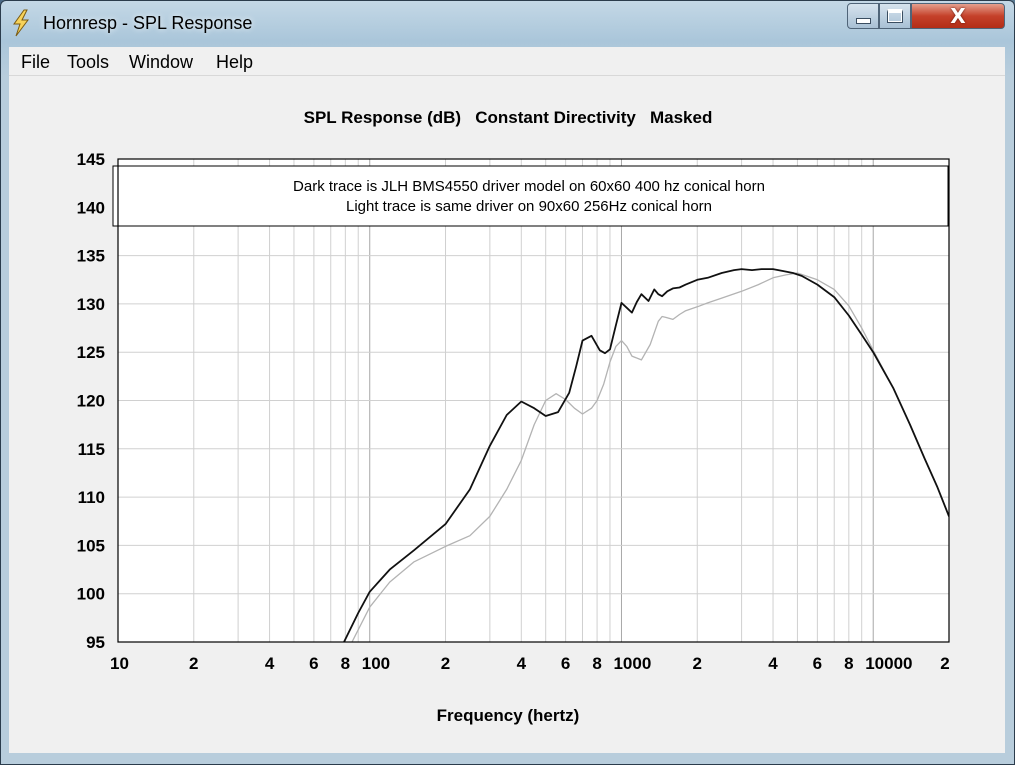  Describe the element at coordinates (234, 62) in the screenshot. I see `menu-help: Help` at that location.